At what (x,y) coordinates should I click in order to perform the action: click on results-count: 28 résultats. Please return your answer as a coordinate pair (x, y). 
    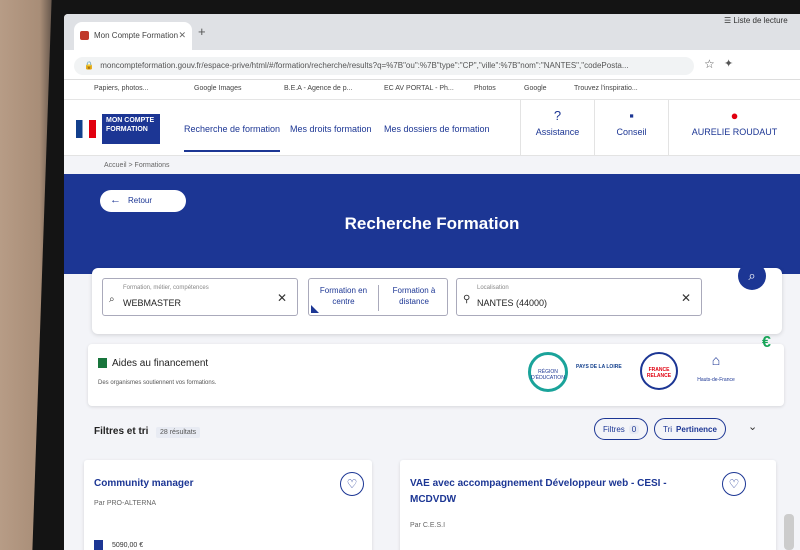
    Looking at the image, I should click on (178, 432).